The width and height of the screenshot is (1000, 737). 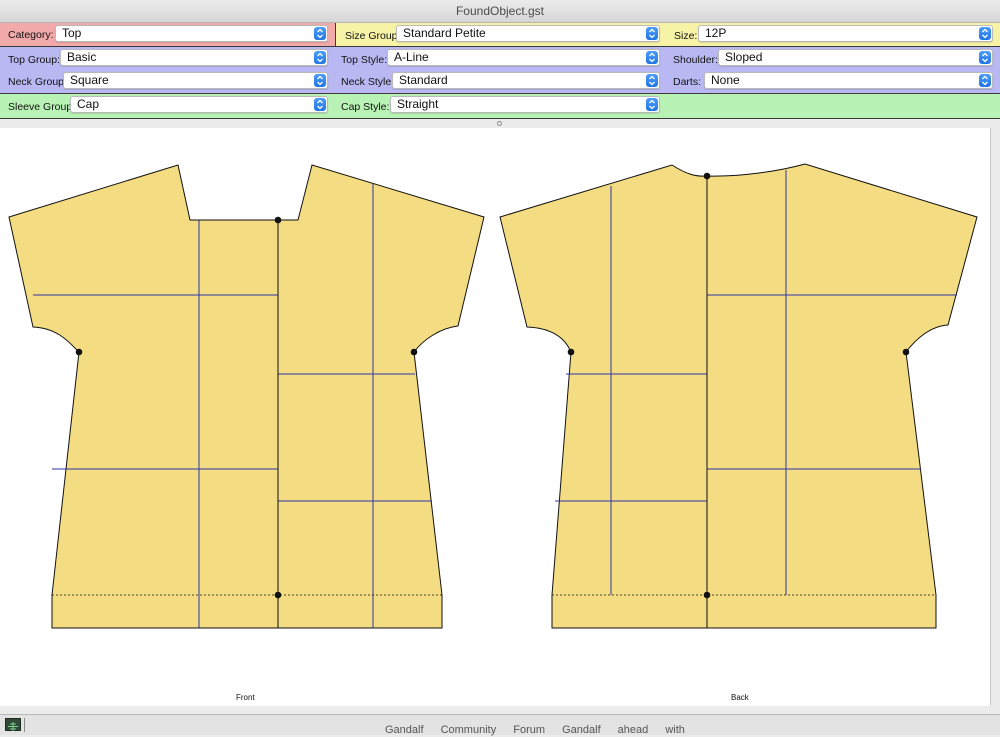 What do you see at coordinates (191, 33) in the screenshot?
I see `category-select: Top` at bounding box center [191, 33].